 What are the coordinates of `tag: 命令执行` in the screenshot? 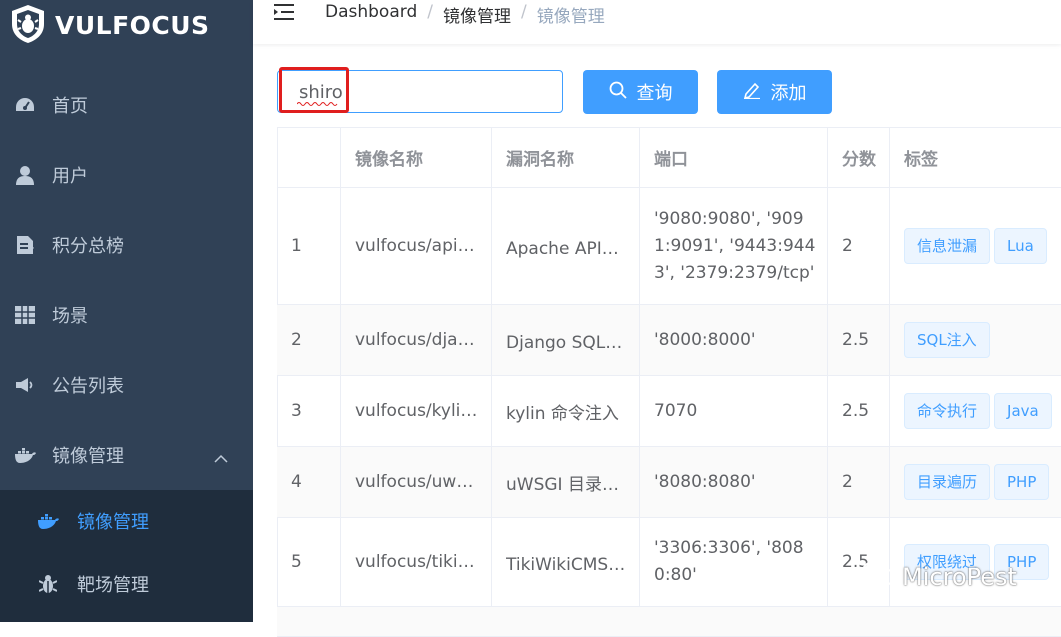 It's located at (947, 411).